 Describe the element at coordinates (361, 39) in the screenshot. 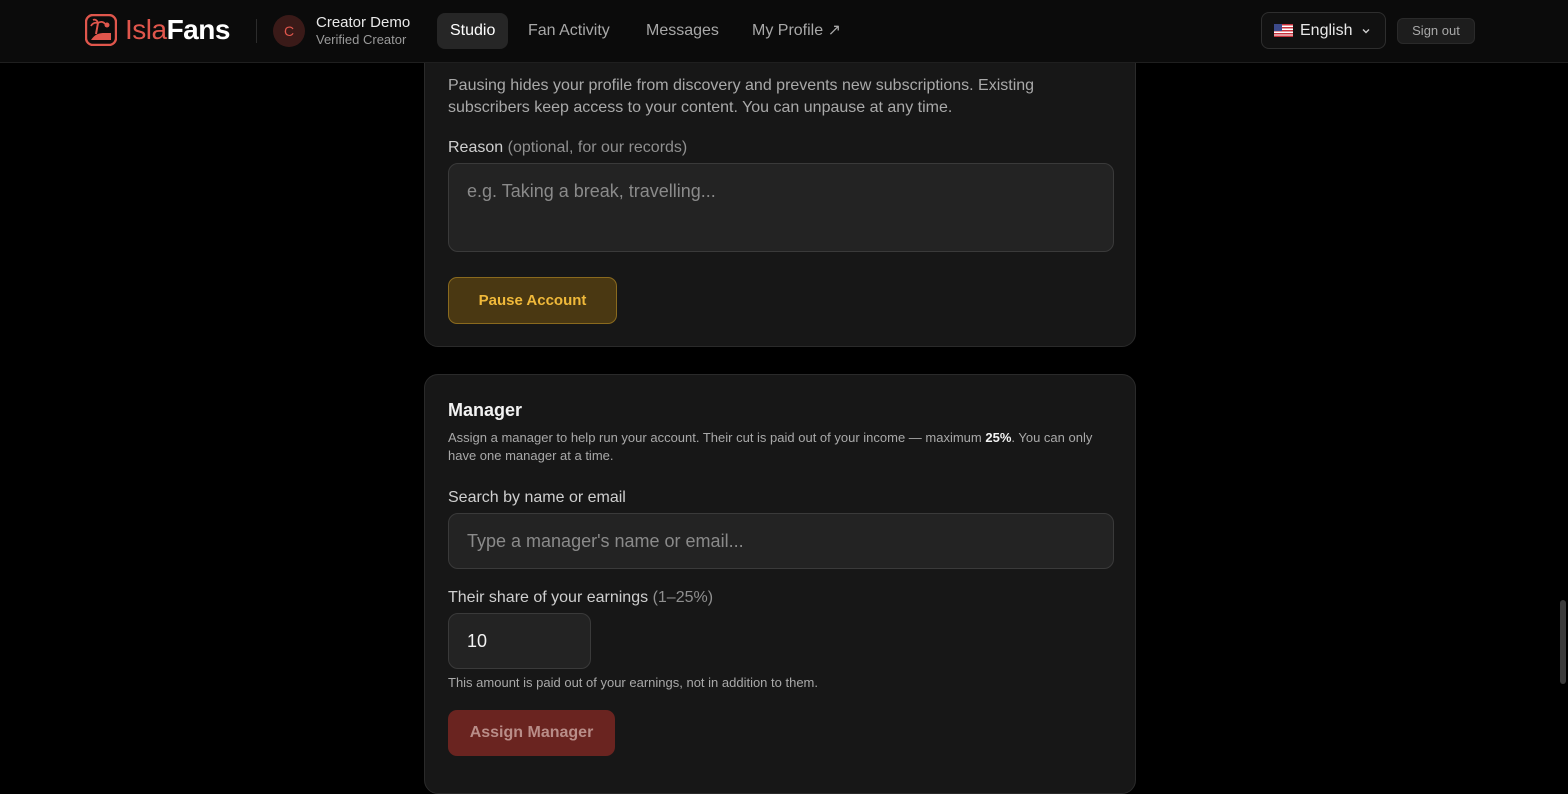

I see `user-role: Verified Creator` at that location.